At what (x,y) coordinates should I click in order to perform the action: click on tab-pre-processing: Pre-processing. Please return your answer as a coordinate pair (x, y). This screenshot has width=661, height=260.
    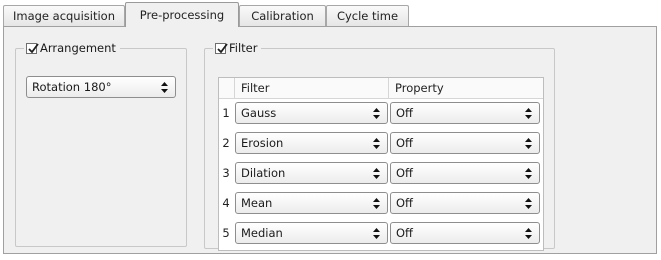
    Looking at the image, I should click on (182, 14).